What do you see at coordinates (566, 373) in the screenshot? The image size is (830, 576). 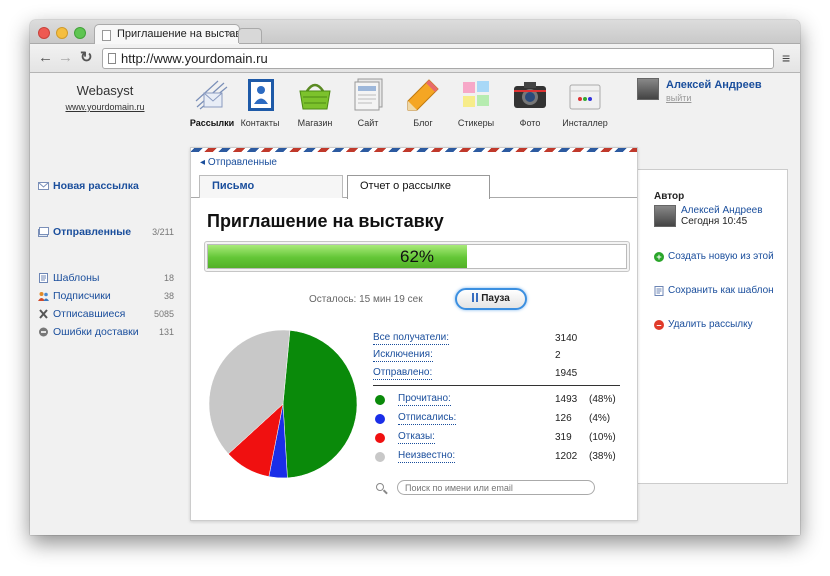 I see `stat-value: 1945` at bounding box center [566, 373].